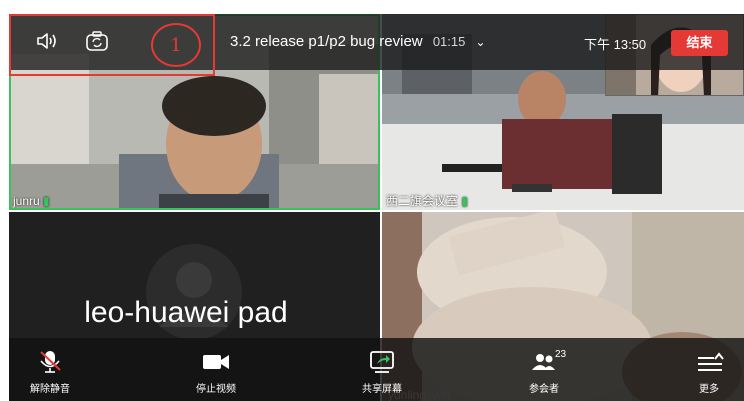 This screenshot has height=401, width=744. What do you see at coordinates (561, 354) in the screenshot?
I see `participant-count-badge: 23` at bounding box center [561, 354].